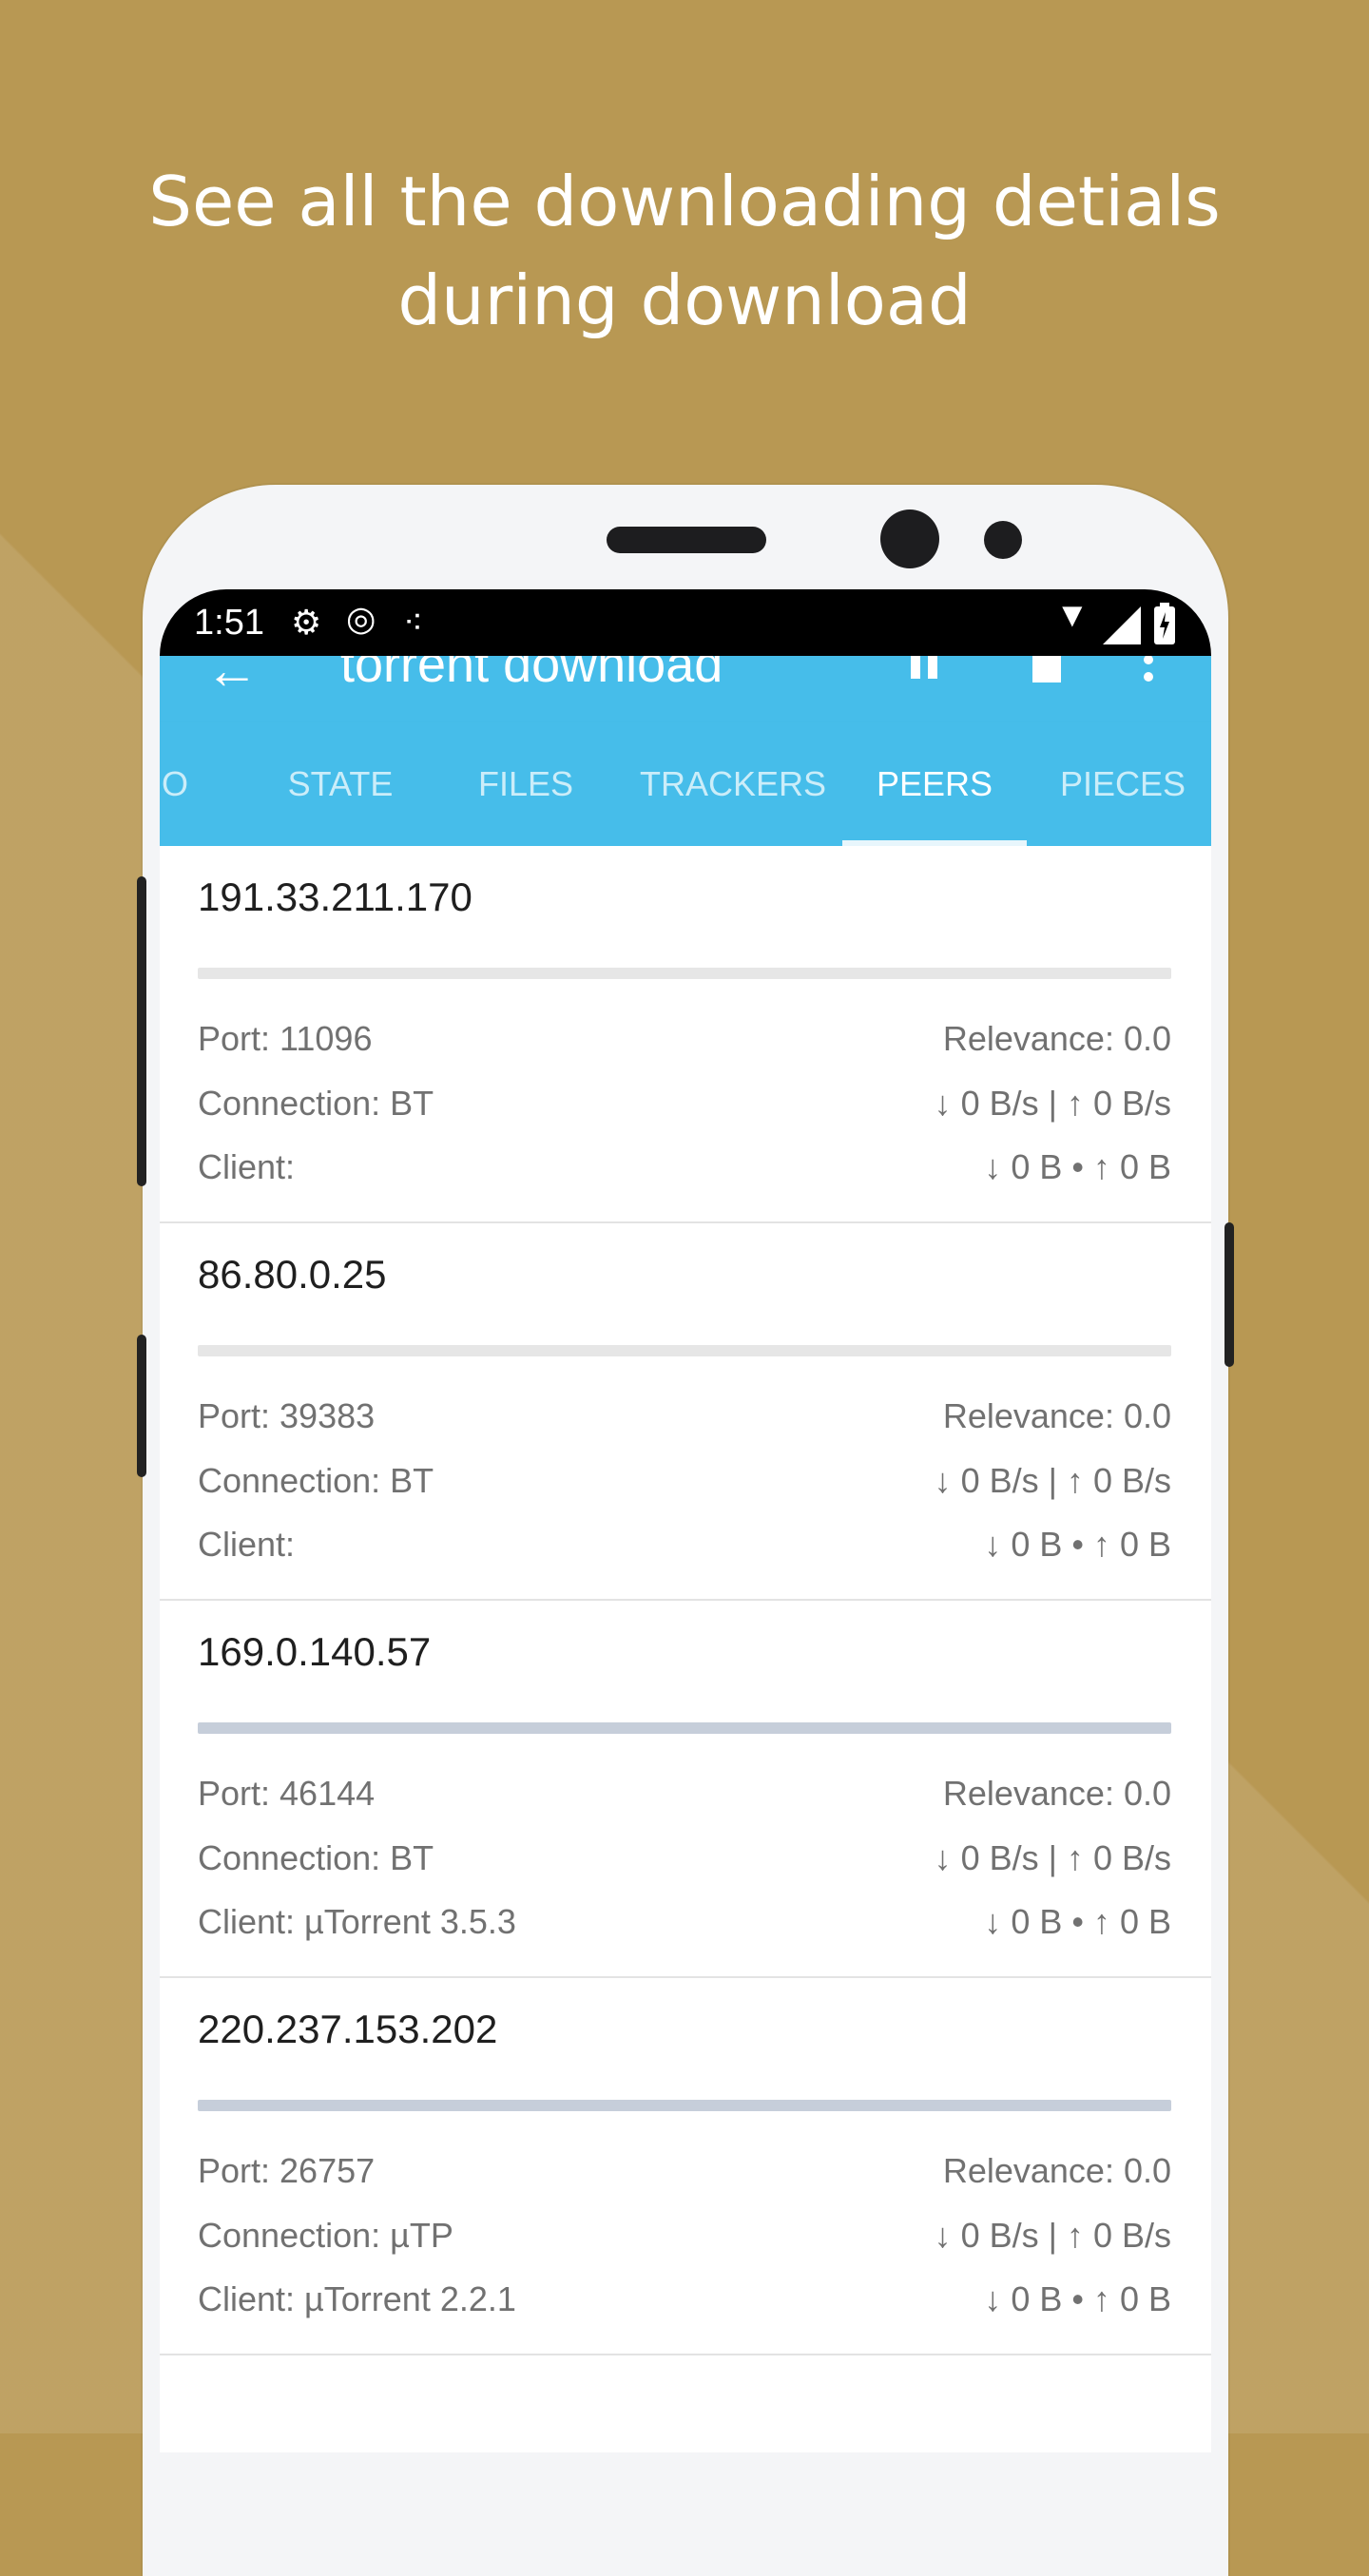 This screenshot has height=2576, width=1369. Describe the element at coordinates (413, 622) in the screenshot. I see `dots-icon: ⁖` at that location.